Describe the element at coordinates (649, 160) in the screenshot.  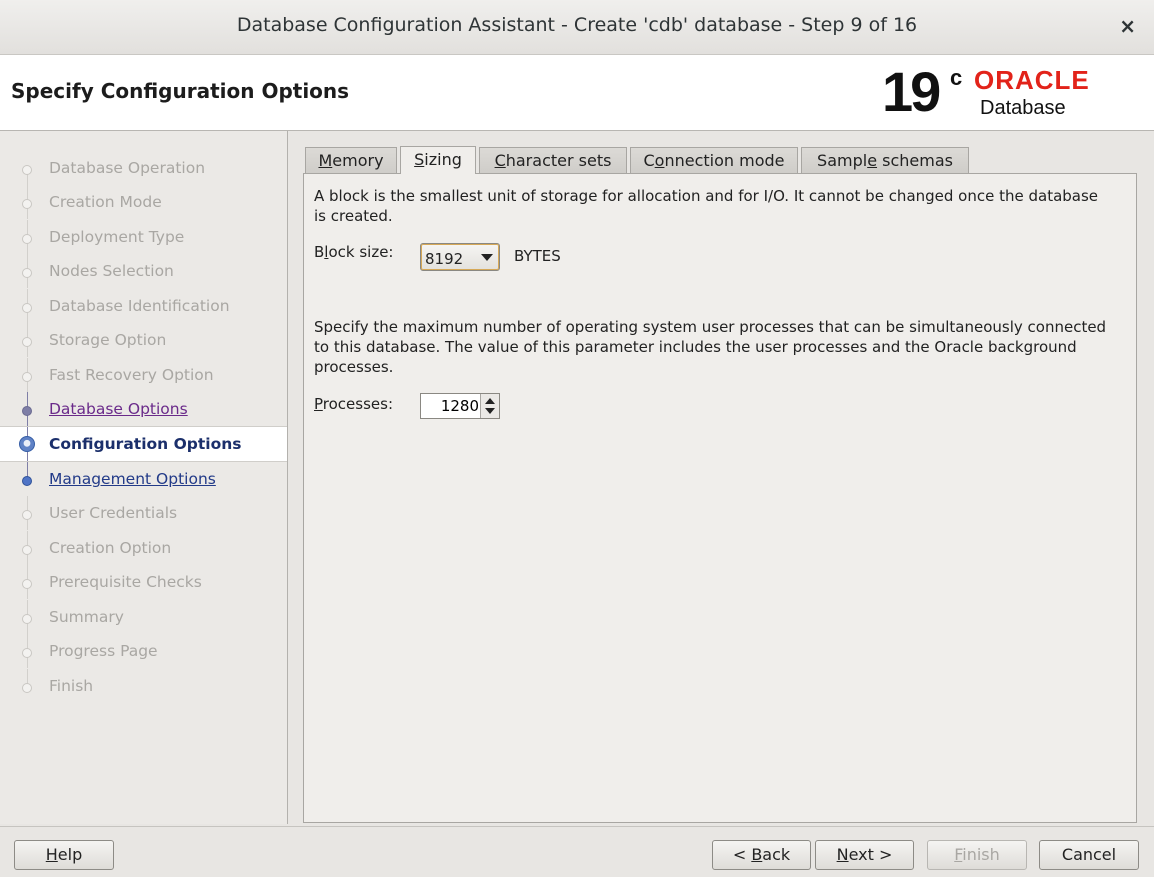
I see `tab-label-part: C` at that location.